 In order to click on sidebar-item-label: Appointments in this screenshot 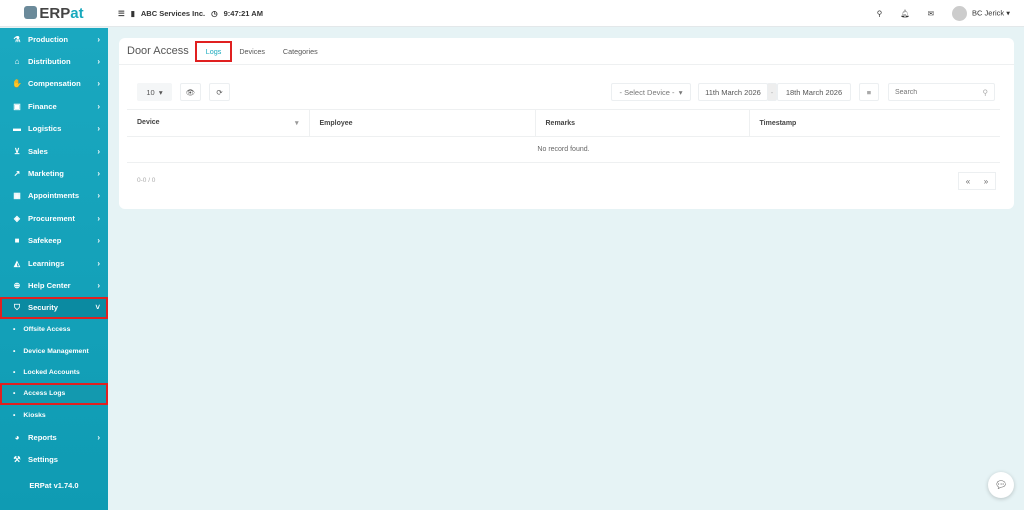, I will do `click(54, 196)`.